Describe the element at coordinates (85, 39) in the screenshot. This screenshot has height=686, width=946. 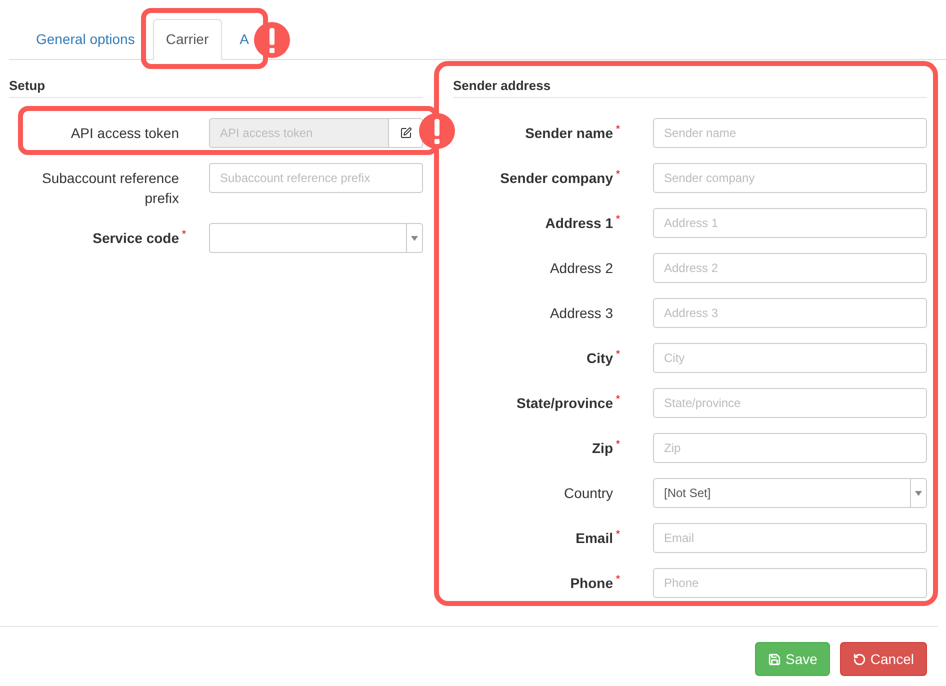
I see `tab: General options` at that location.